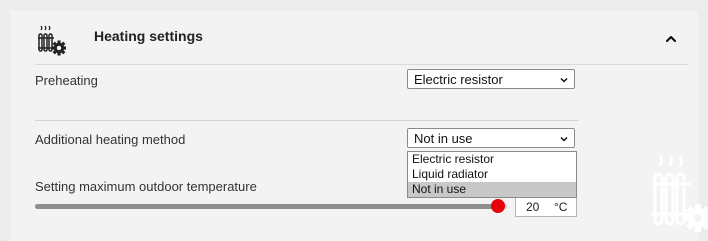 The width and height of the screenshot is (708, 241). Describe the element at coordinates (307, 120) in the screenshot. I see `section-divider` at that location.